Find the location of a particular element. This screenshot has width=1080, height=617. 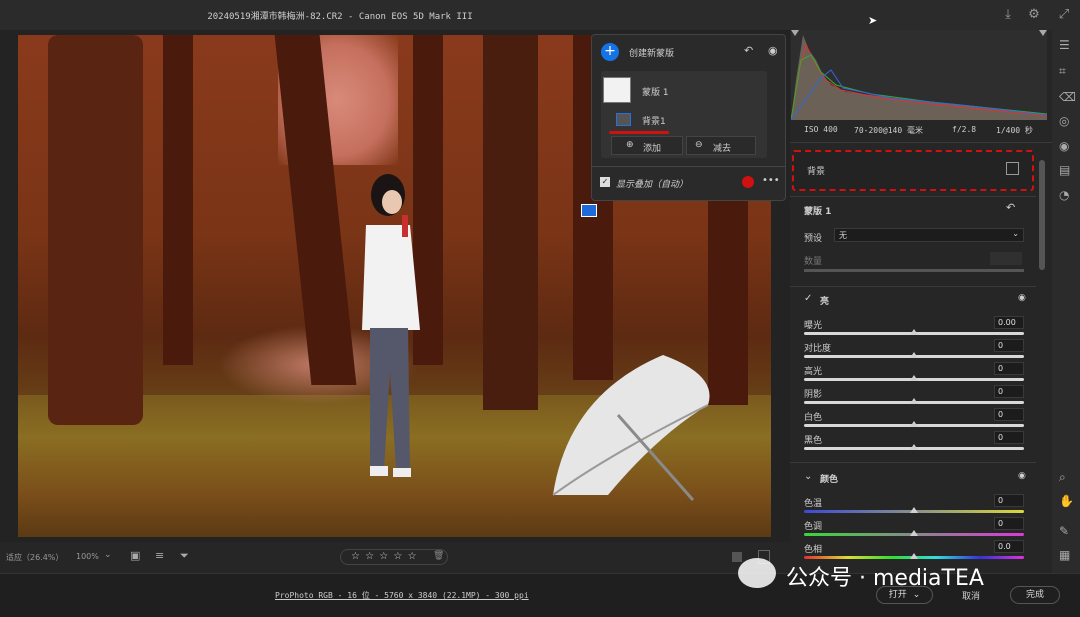

light-slider-row: 黑色 0 is located at coordinates (914, 442).